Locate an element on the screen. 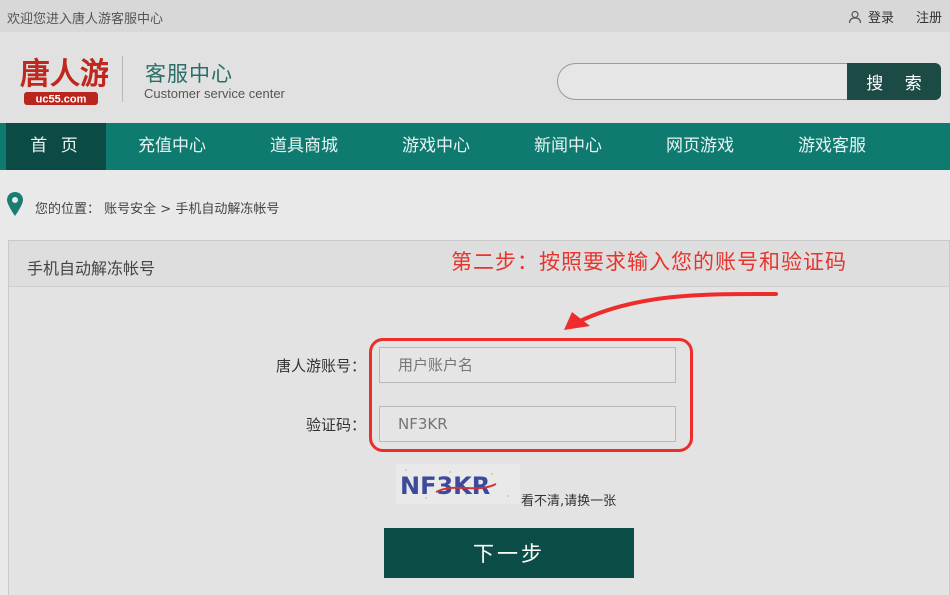 This screenshot has width=950, height=595. svg-text: 唐人游 is located at coordinates (64, 74).